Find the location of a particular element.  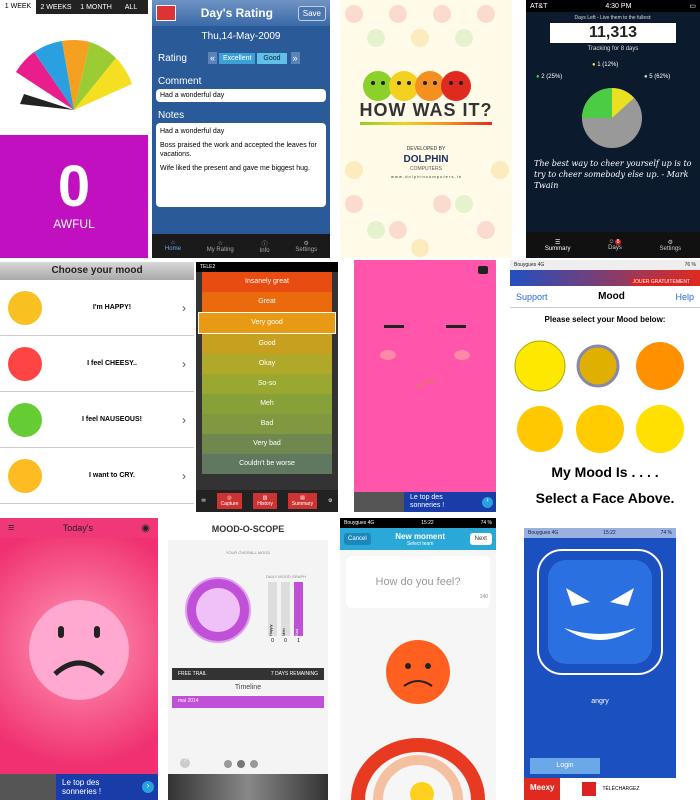

nav-bar: Support Mood Help is located at coordinates (605, 297).